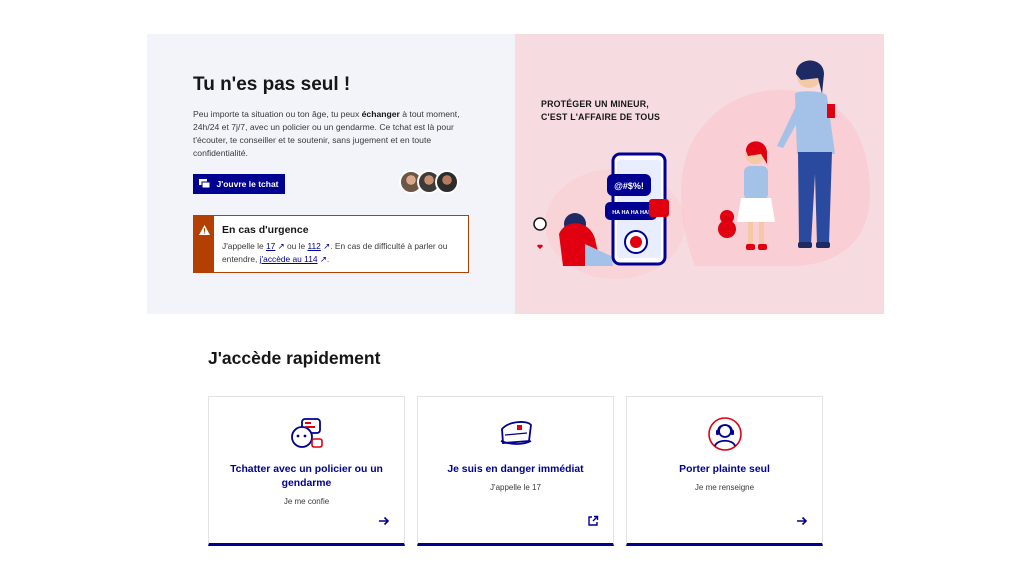 The height and width of the screenshot is (576, 1024). What do you see at coordinates (429, 182) in the screenshot?
I see `agent-avatars` at bounding box center [429, 182].